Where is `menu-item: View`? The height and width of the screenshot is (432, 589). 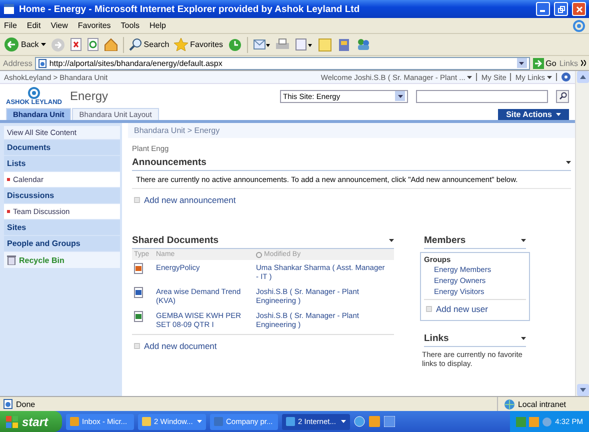
menu-item: View is located at coordinates (59, 25).